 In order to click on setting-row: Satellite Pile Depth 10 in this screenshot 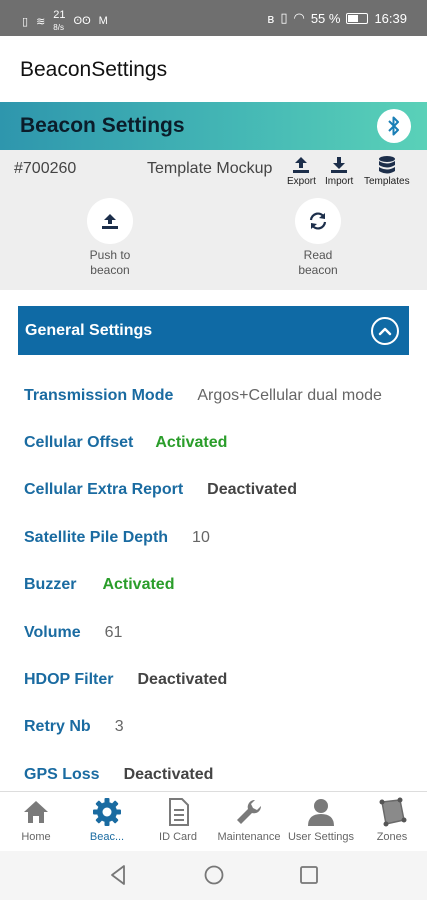, I will do `click(219, 537)`.